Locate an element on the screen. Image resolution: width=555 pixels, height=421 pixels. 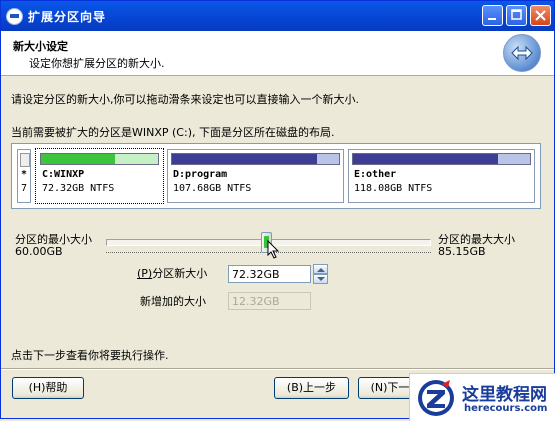
window-title: 扩展分区向导 is located at coordinates (67, 17).